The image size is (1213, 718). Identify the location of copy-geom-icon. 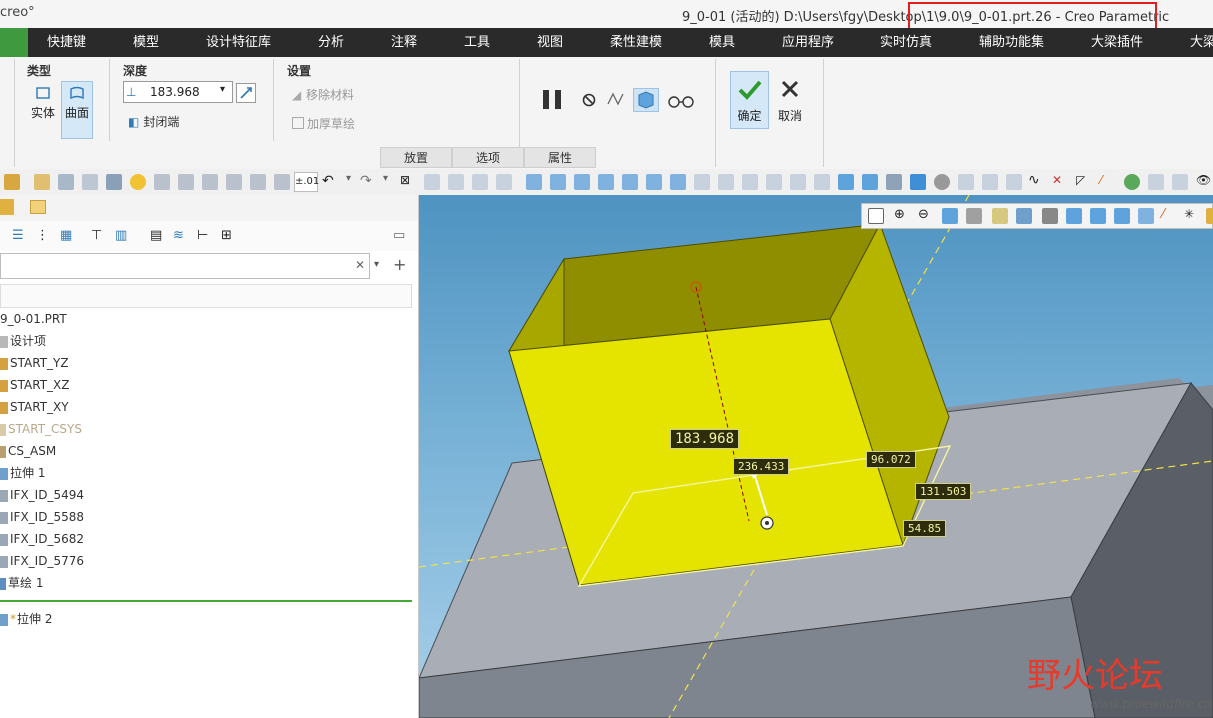
(726, 182).